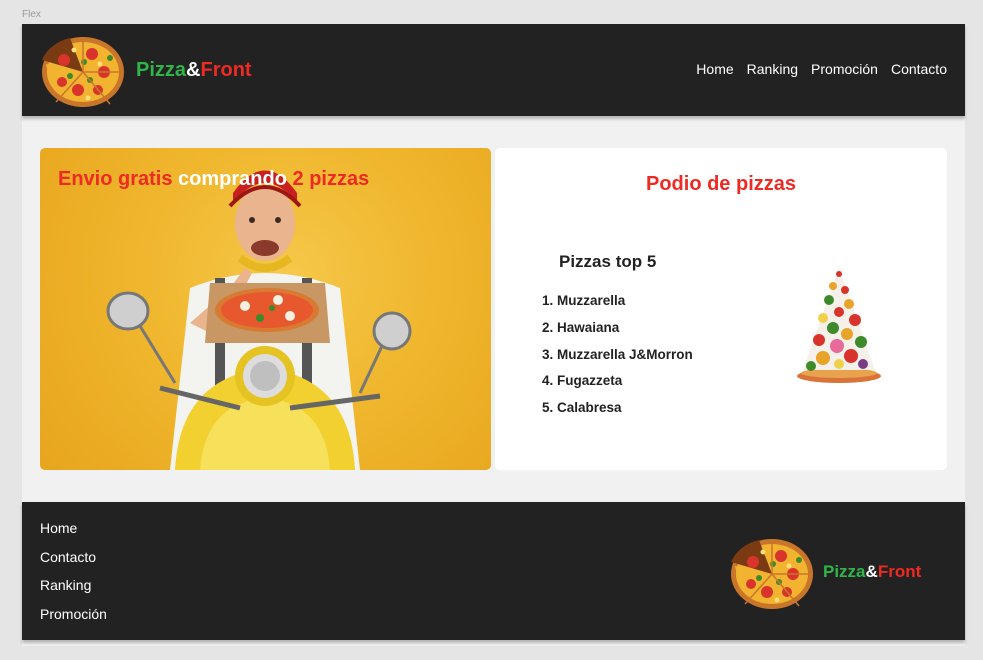 The width and height of the screenshot is (983, 660). I want to click on promo-title-part2: comprando, so click(232, 179).